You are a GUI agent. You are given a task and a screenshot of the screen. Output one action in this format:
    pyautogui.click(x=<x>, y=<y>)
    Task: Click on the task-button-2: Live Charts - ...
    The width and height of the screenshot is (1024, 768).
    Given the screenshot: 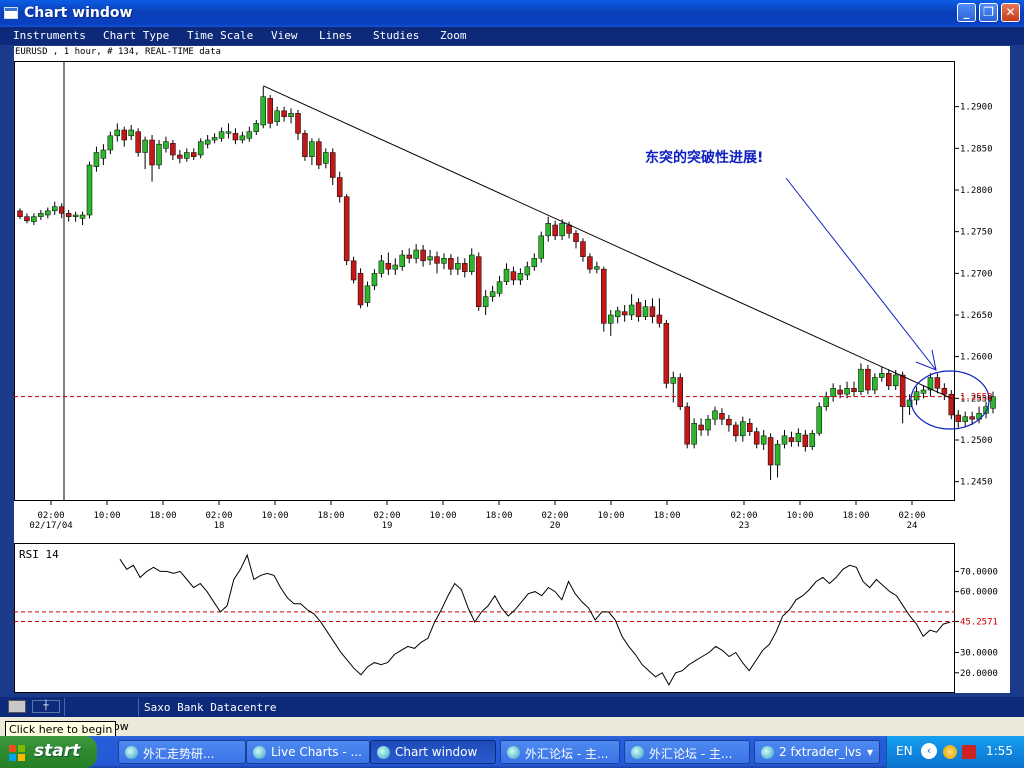 What is the action you would take?
    pyautogui.click(x=308, y=752)
    